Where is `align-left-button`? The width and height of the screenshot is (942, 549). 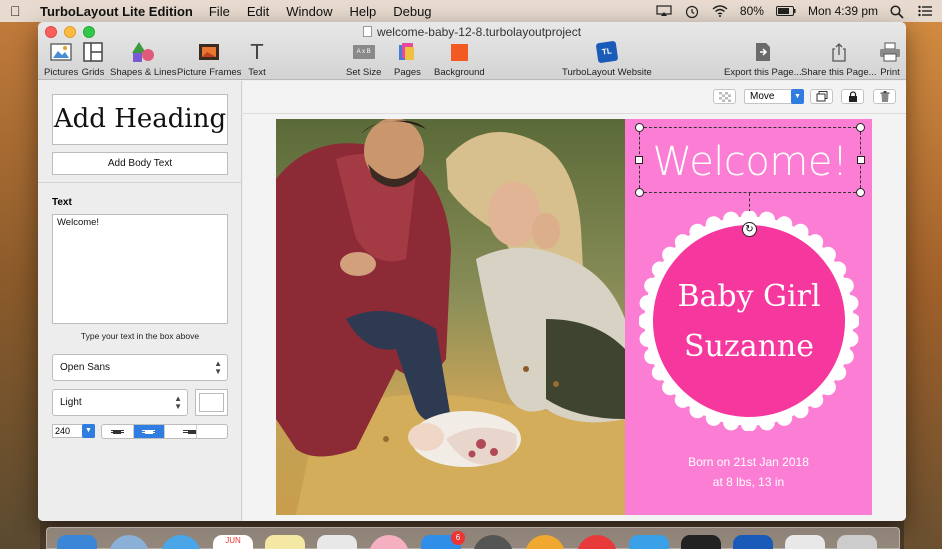 align-left-button is located at coordinates (118, 431).